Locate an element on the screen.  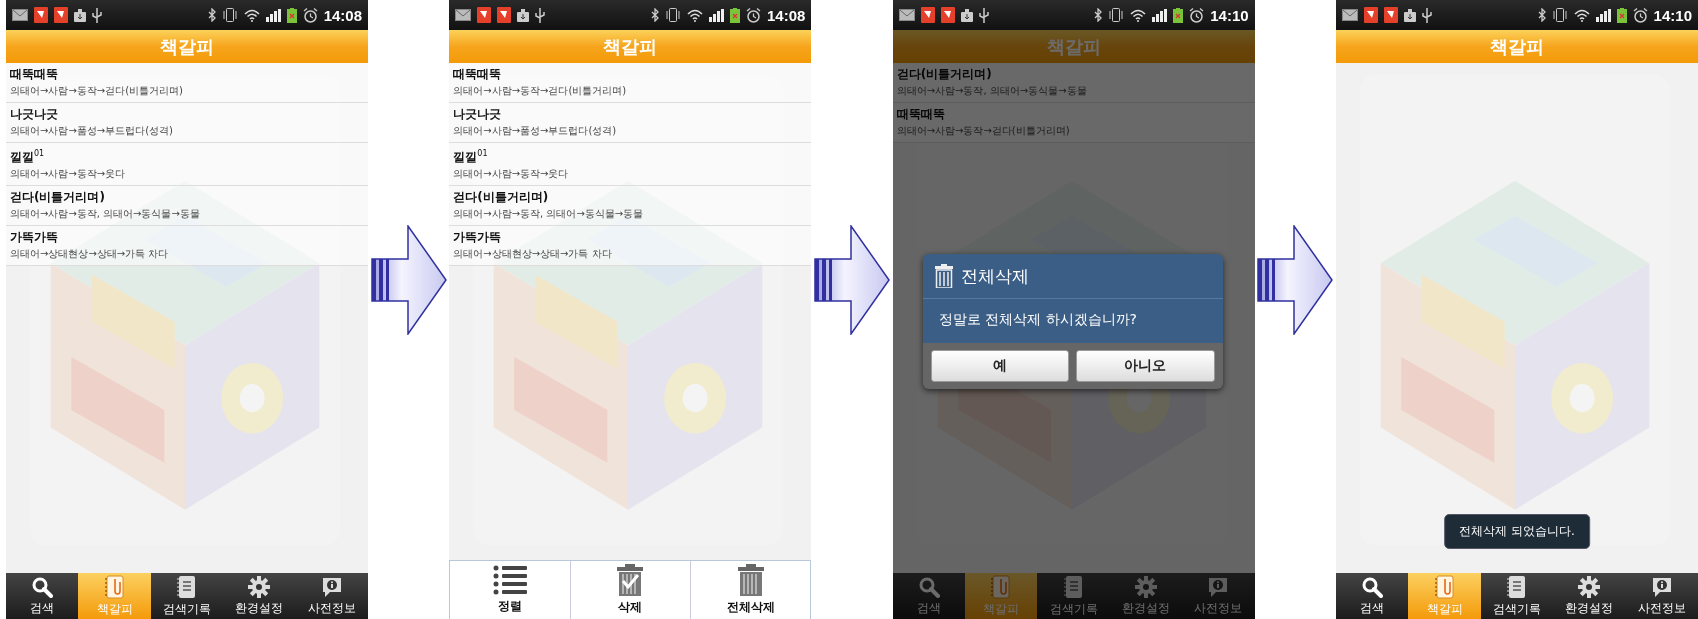
list-icon is located at coordinates (510, 580).